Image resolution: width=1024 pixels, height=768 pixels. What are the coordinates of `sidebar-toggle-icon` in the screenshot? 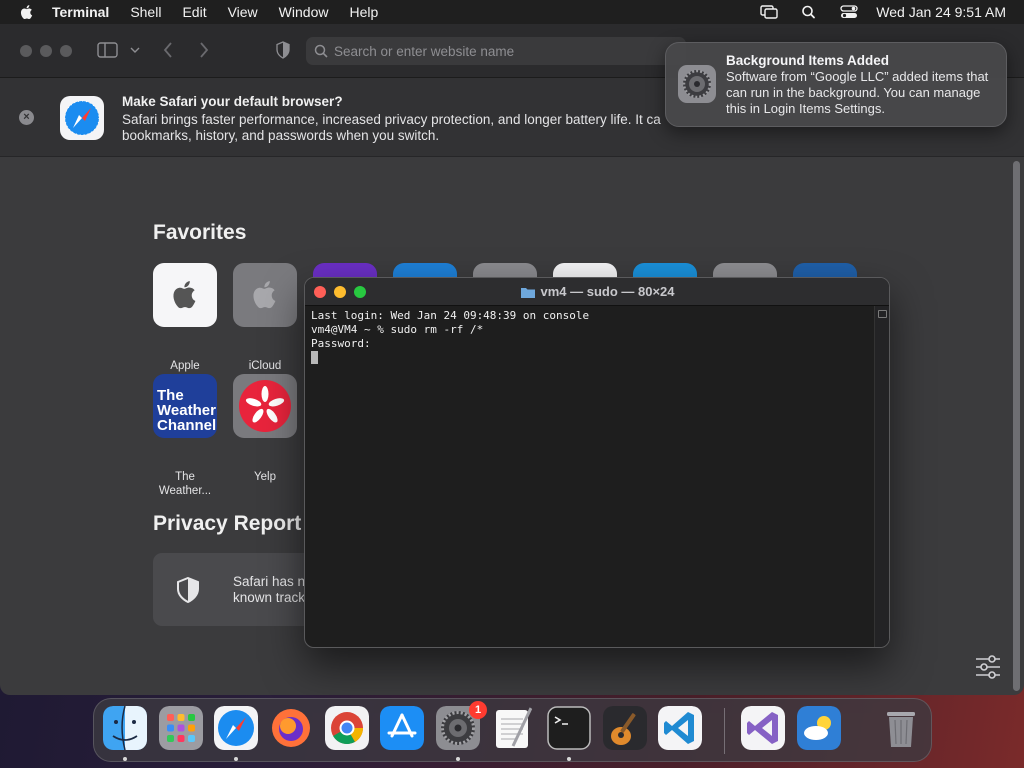 It's located at (108, 50).